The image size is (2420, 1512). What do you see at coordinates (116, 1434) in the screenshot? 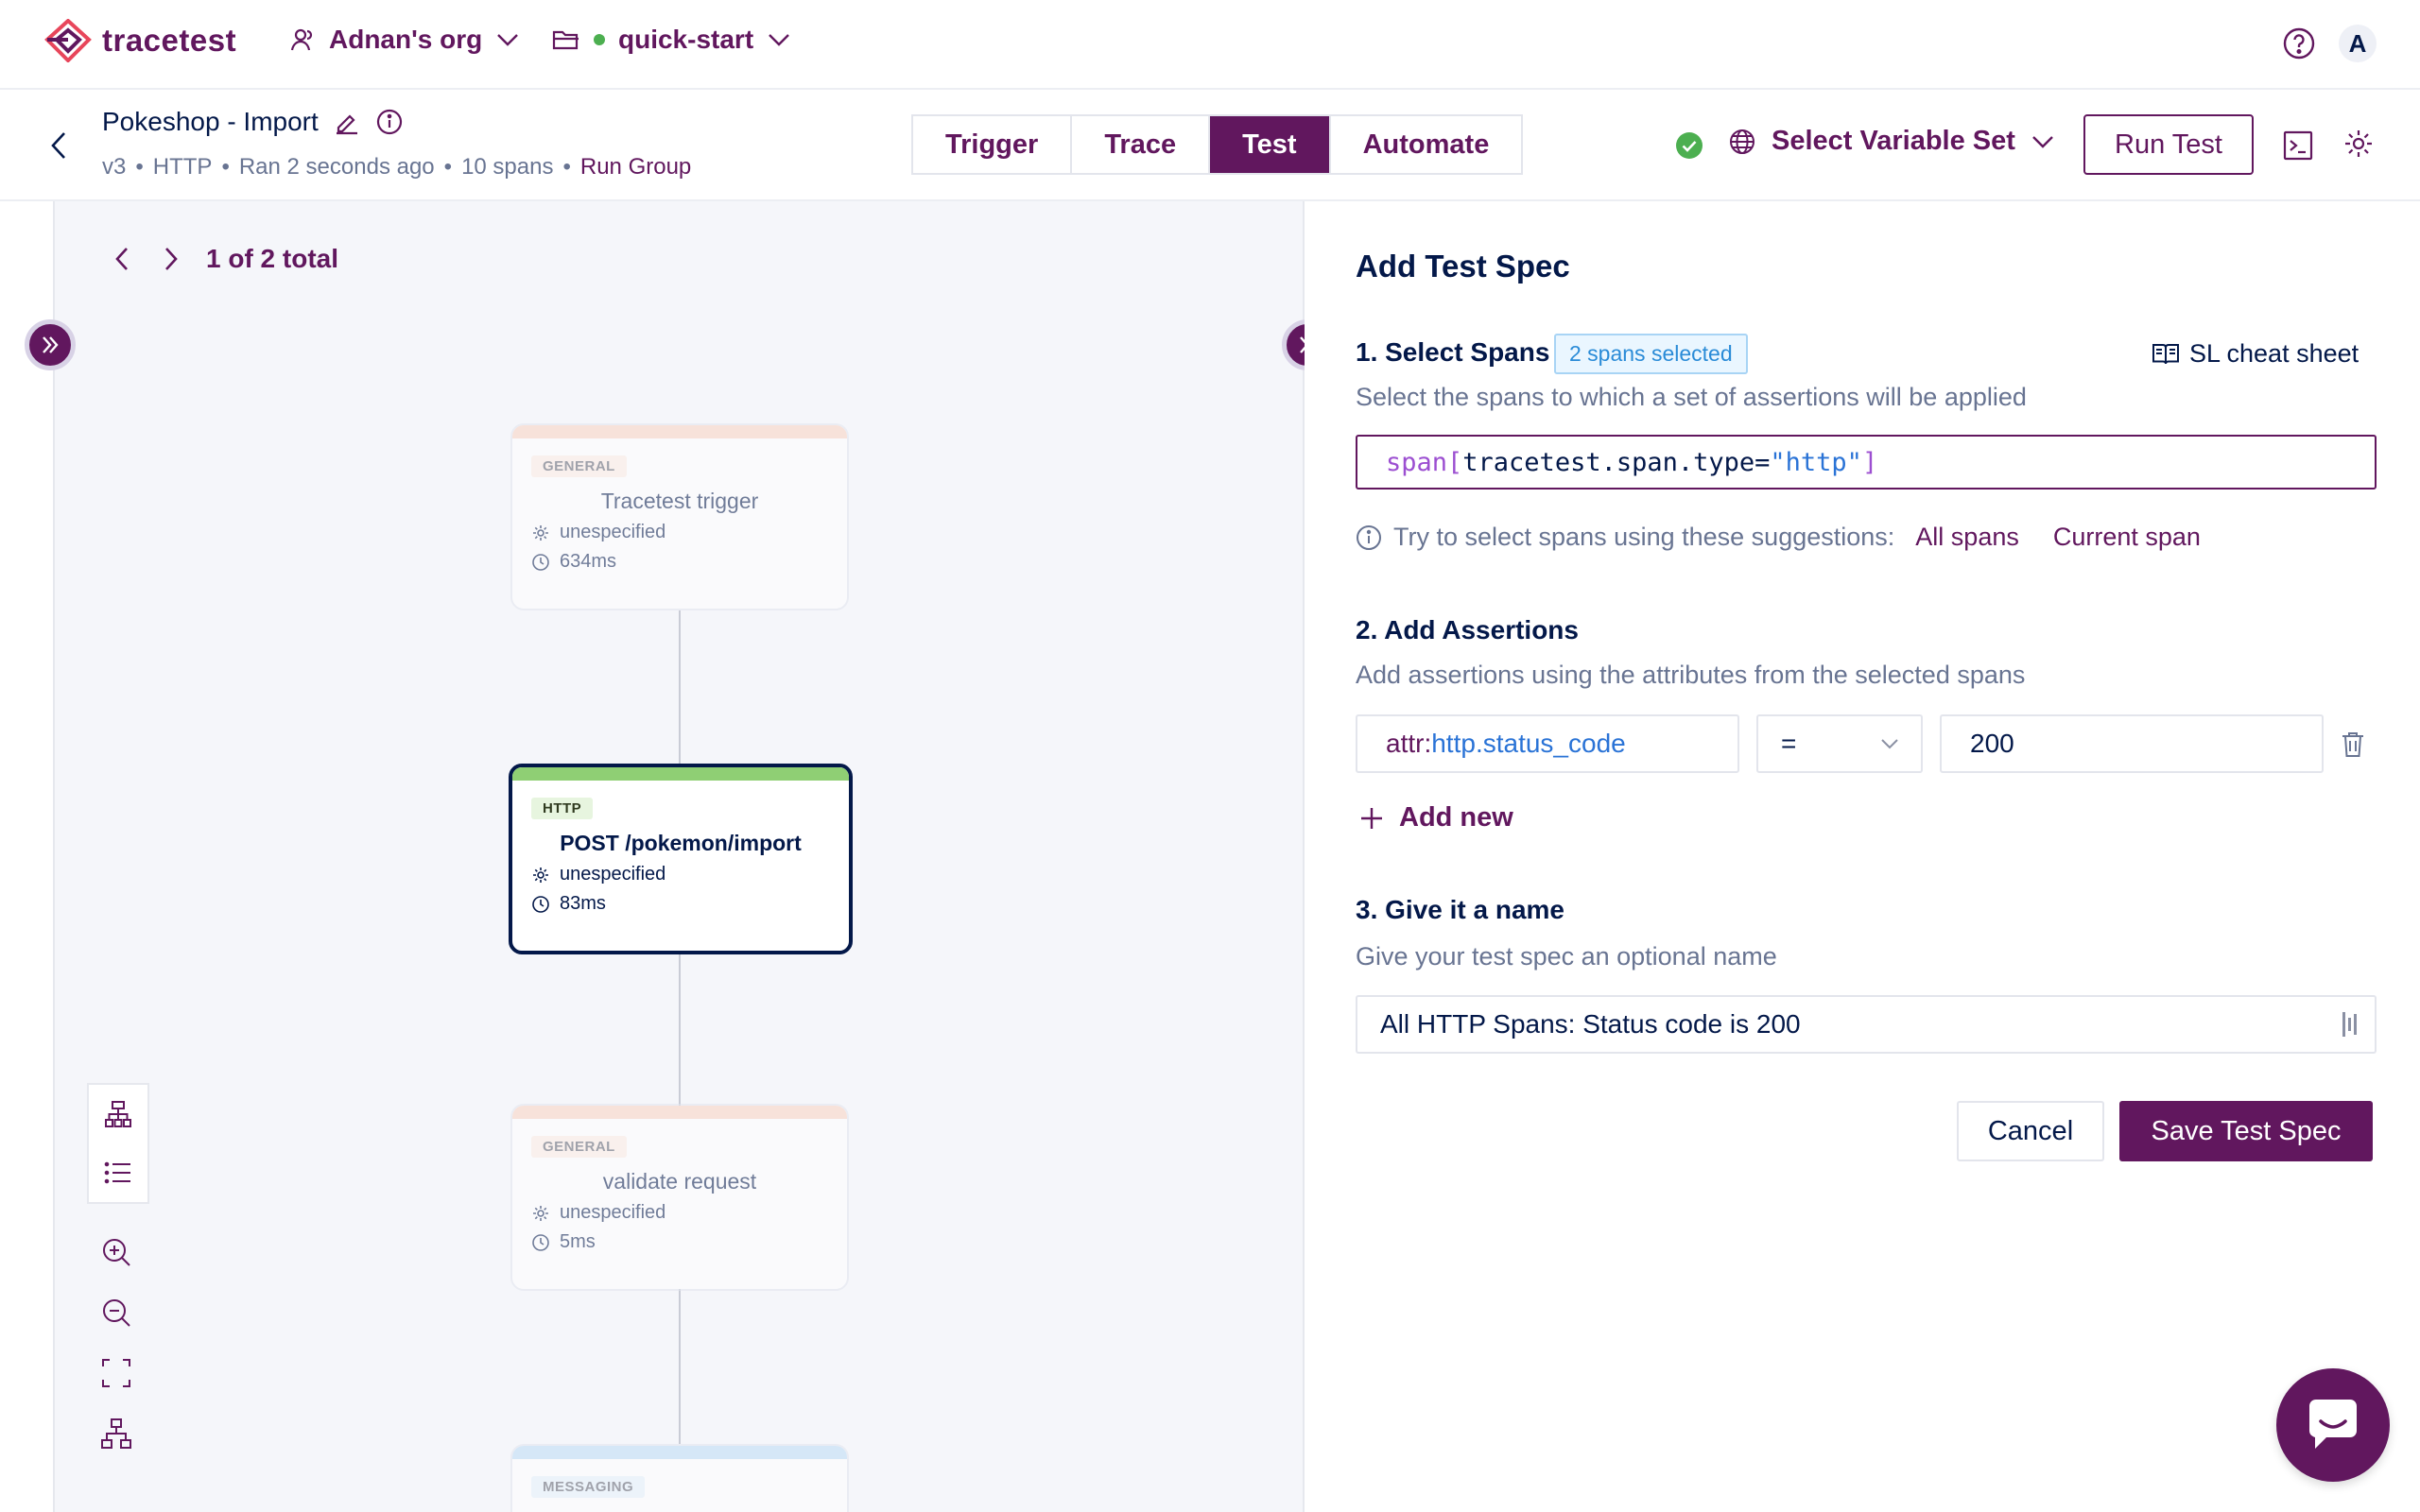
I see `layout-tree-icon` at bounding box center [116, 1434].